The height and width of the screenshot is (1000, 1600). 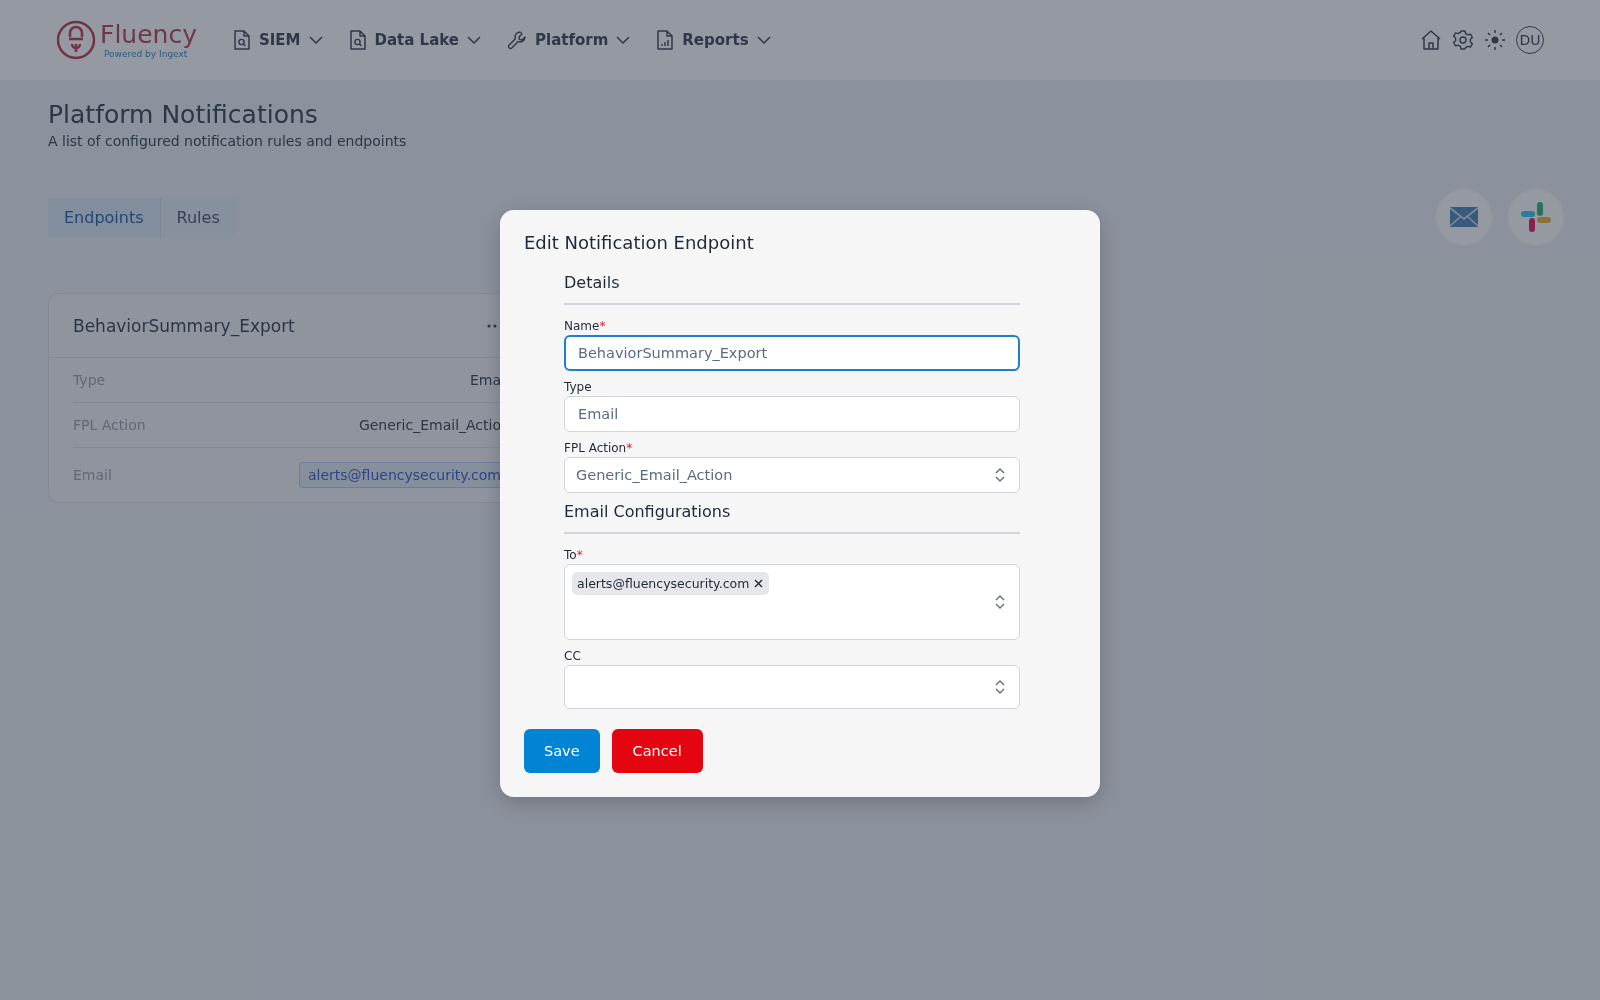 What do you see at coordinates (665, 40) in the screenshot?
I see `file-chart-icon` at bounding box center [665, 40].